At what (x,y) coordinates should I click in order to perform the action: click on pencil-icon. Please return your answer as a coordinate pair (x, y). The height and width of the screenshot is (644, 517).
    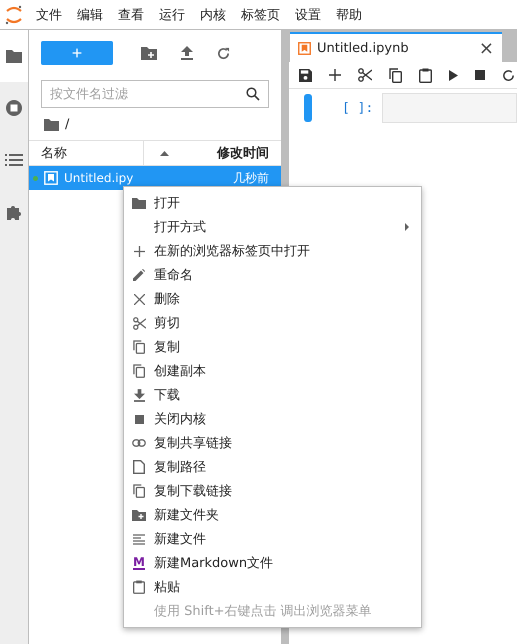
    Looking at the image, I should click on (139, 275).